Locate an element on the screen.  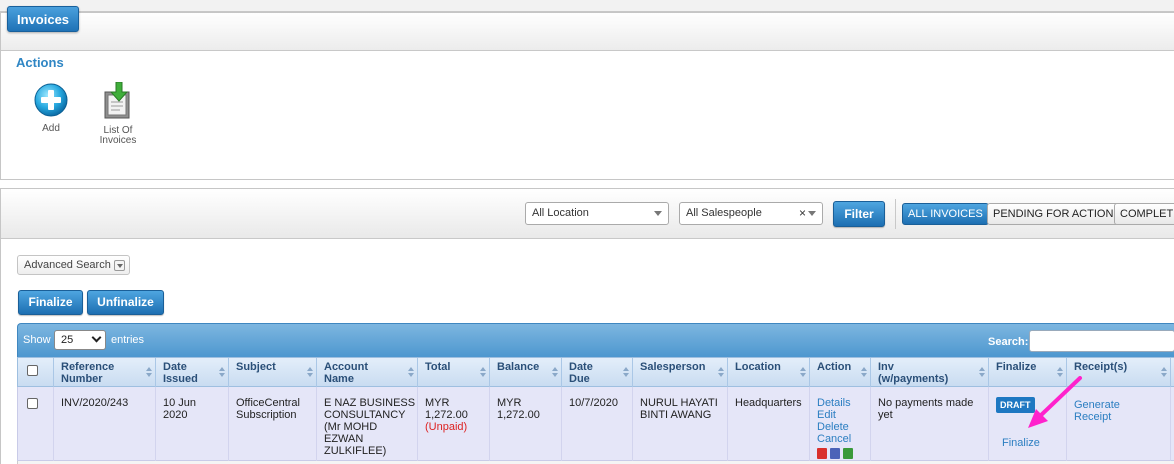
generate-receipt-link-line1: Generate is located at coordinates (1122, 405).